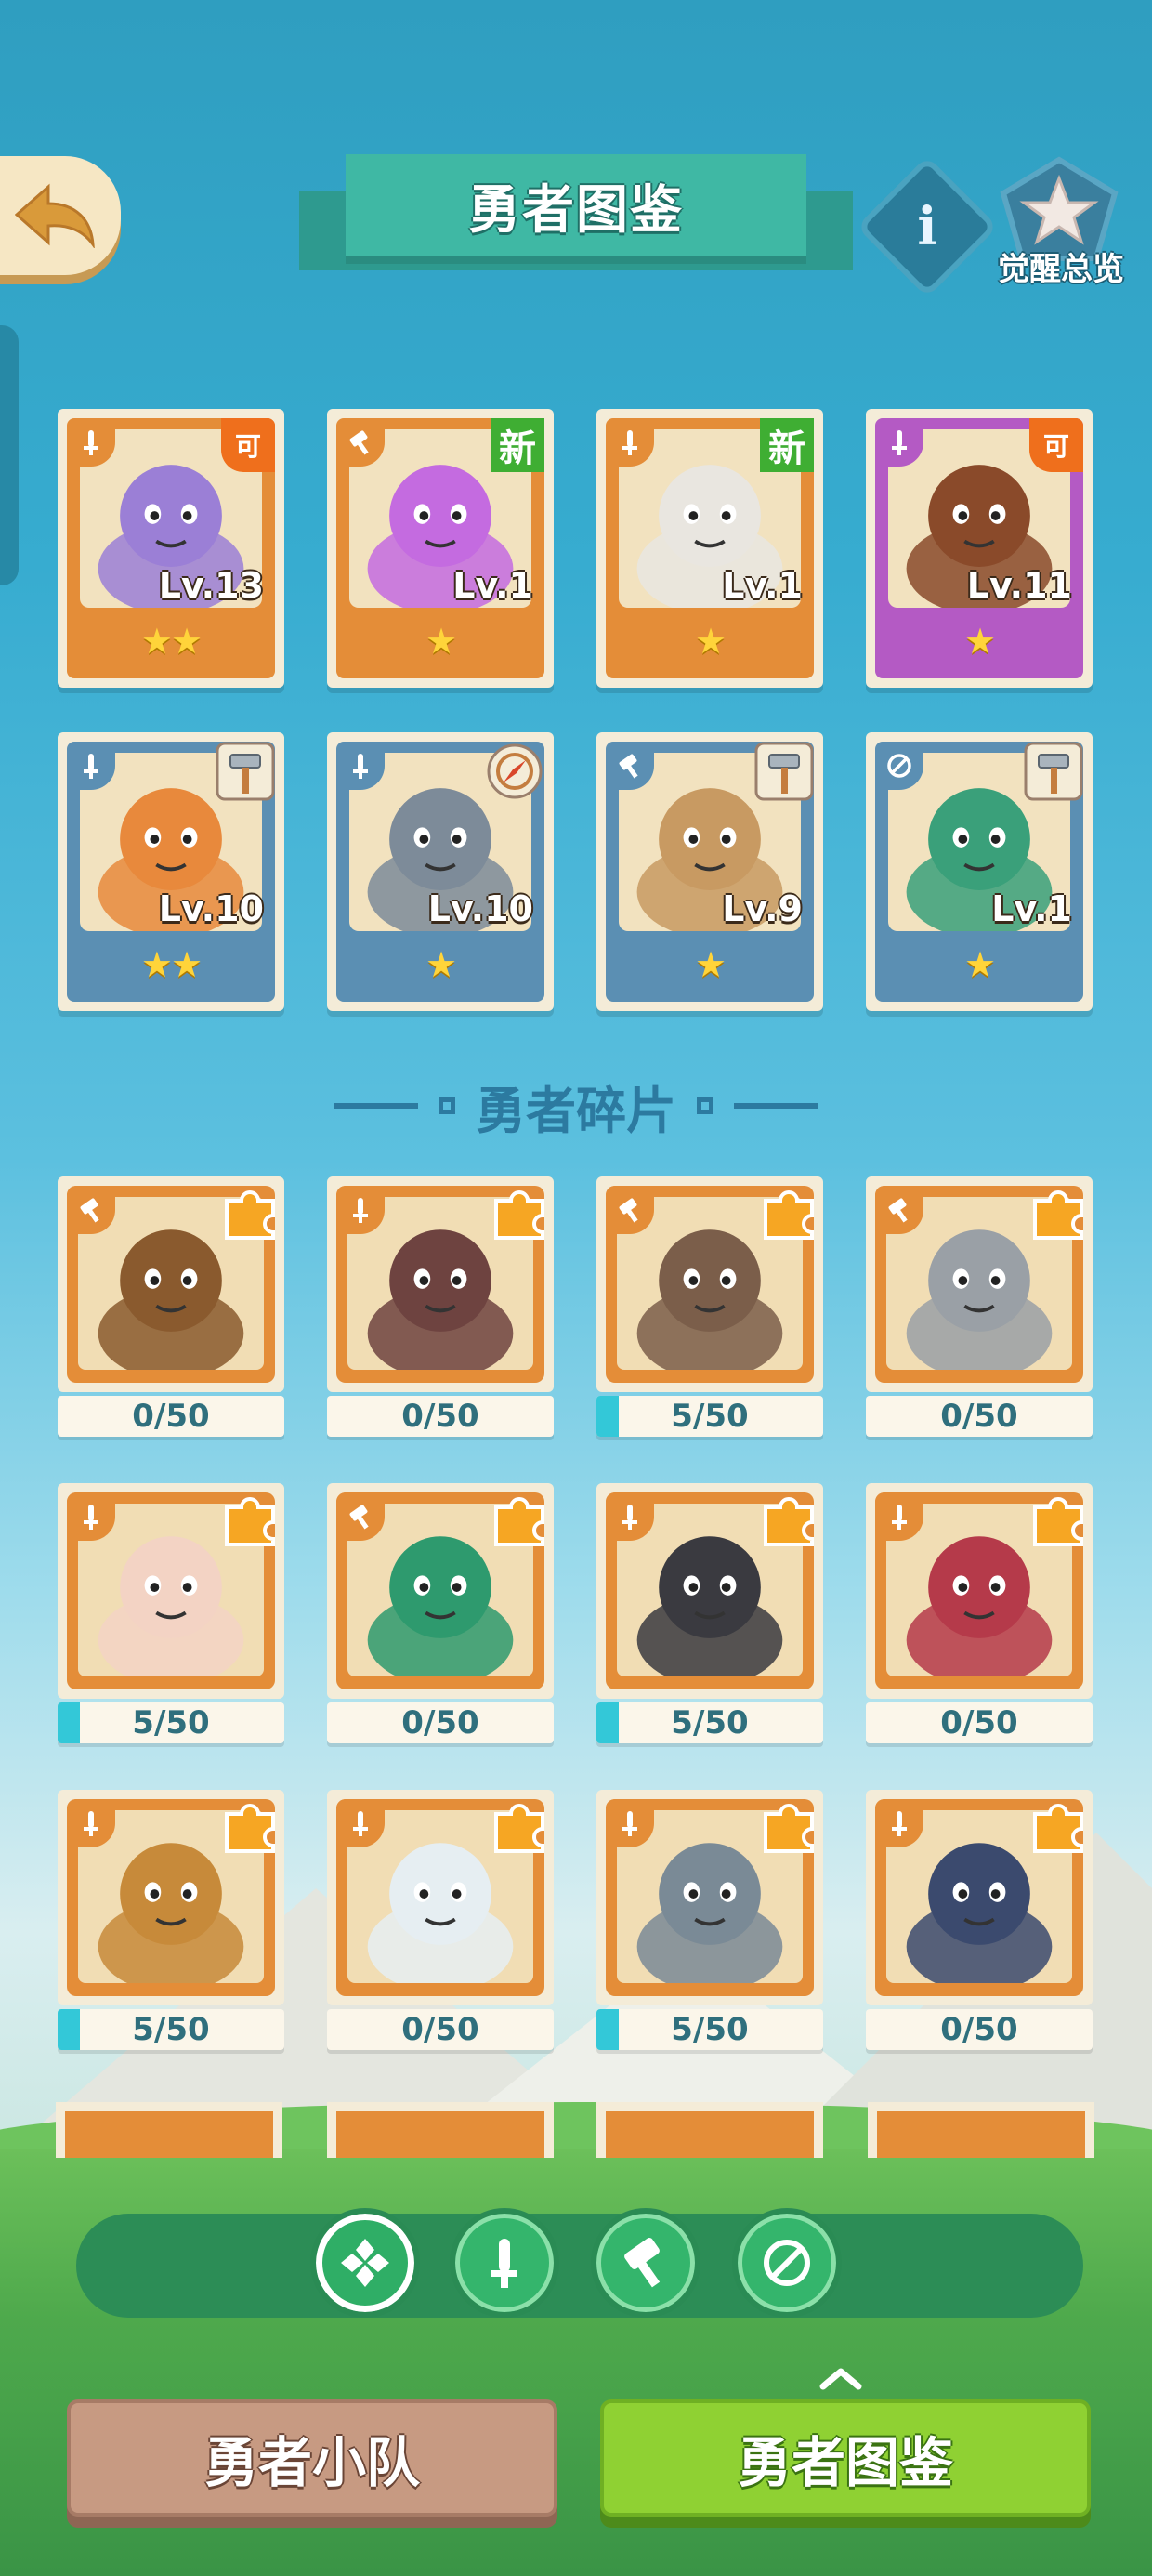  What do you see at coordinates (9, 455) in the screenshot?
I see `side-drawer-tab` at bounding box center [9, 455].